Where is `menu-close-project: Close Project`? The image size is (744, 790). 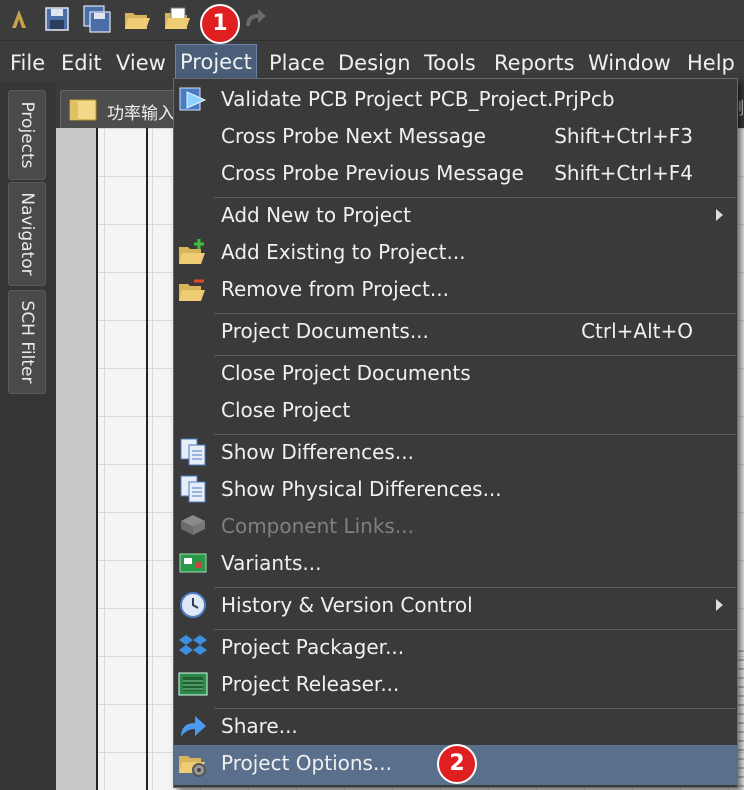 menu-close-project: Close Project is located at coordinates (455, 410).